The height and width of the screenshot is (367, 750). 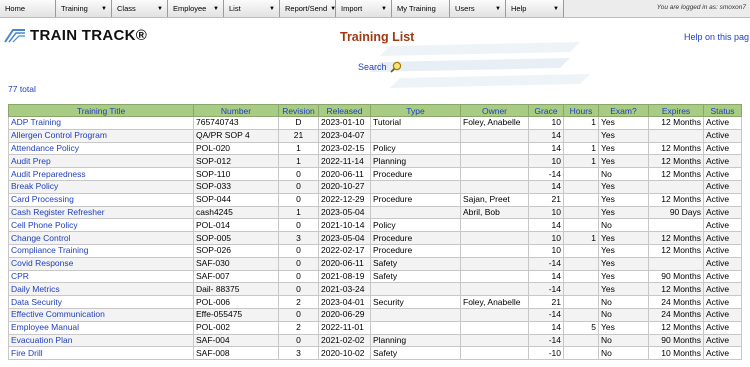 What do you see at coordinates (298, 110) in the screenshot?
I see `column-header-revision: Revision` at bounding box center [298, 110].